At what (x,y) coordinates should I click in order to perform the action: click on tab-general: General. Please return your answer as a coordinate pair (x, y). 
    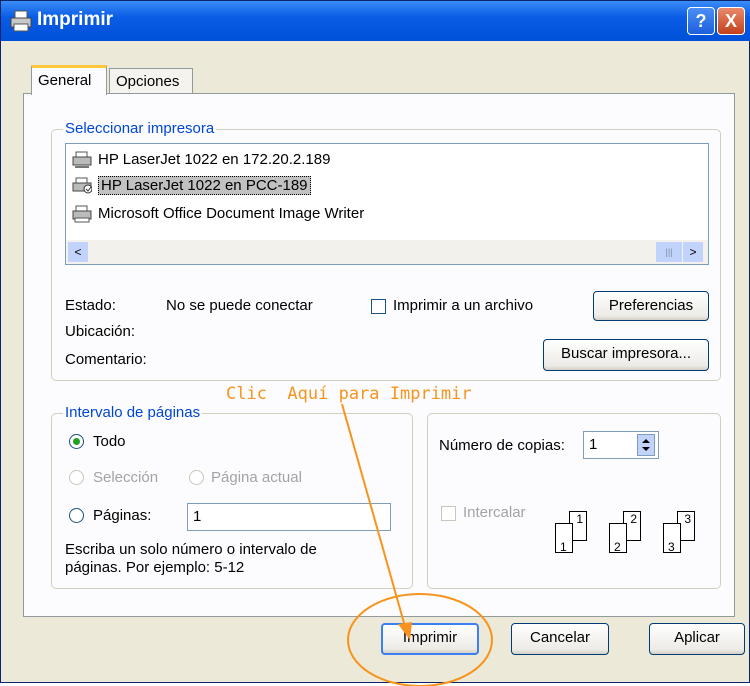
    Looking at the image, I should click on (69, 80).